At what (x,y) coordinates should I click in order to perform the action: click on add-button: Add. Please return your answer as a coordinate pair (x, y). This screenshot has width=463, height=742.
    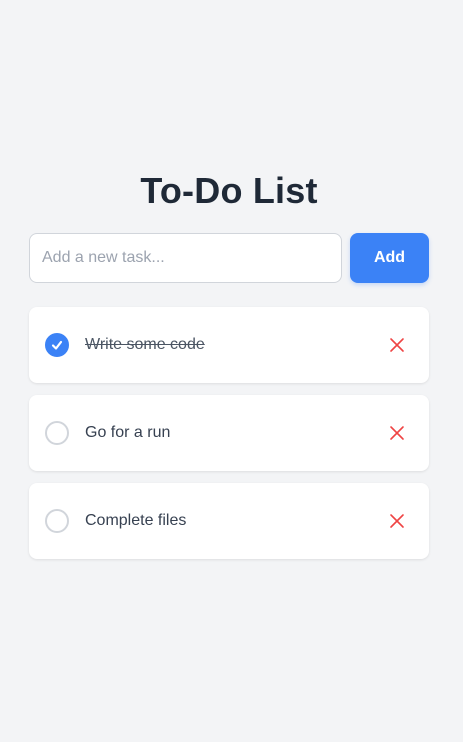
    Looking at the image, I should click on (389, 258).